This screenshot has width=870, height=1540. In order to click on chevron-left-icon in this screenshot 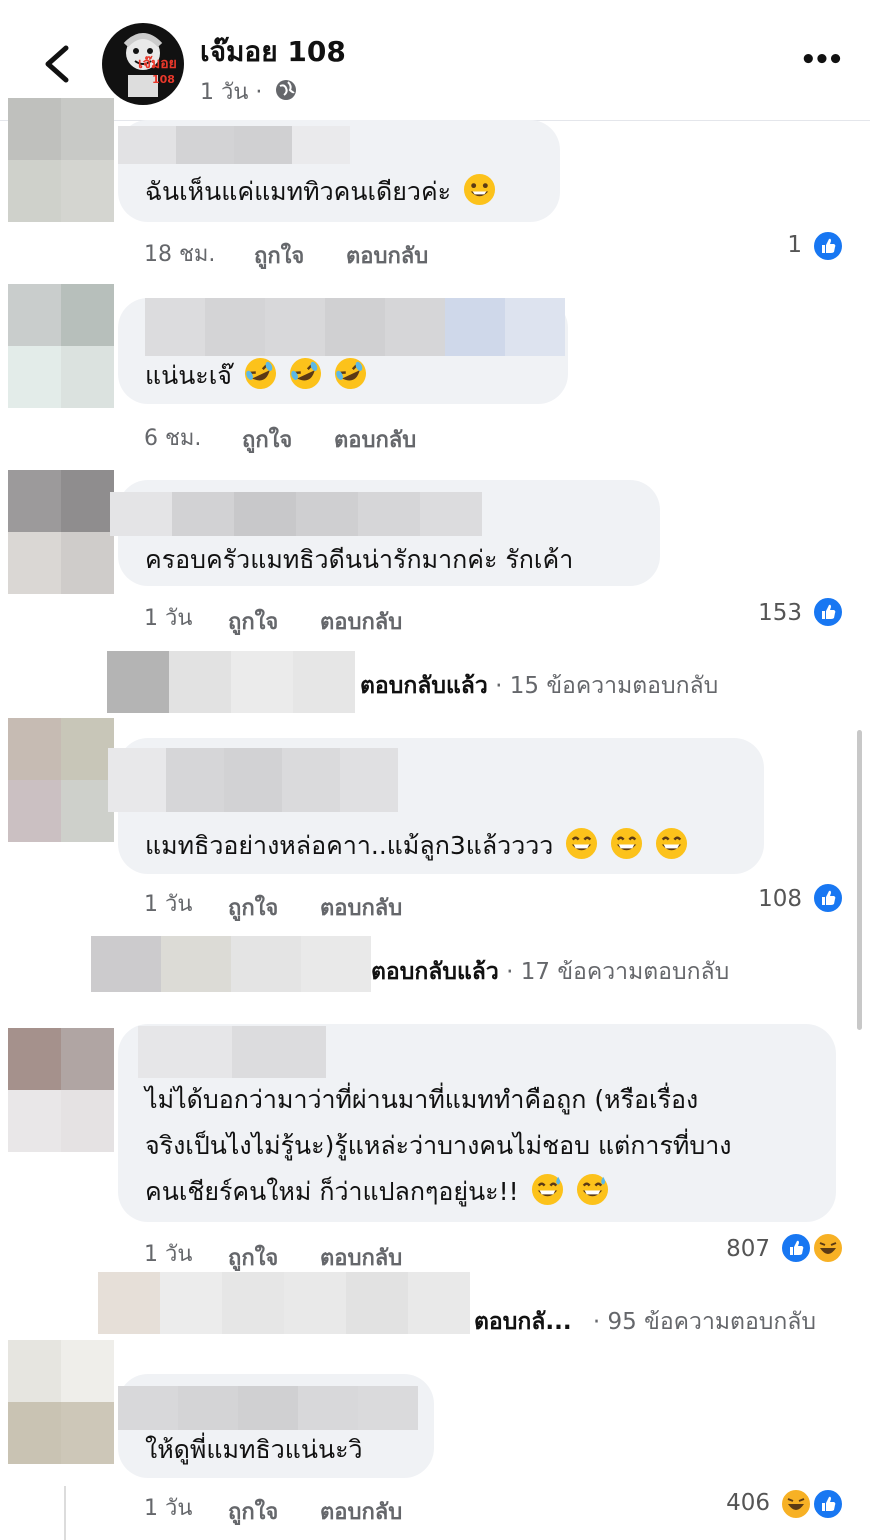, I will do `click(57, 64)`.